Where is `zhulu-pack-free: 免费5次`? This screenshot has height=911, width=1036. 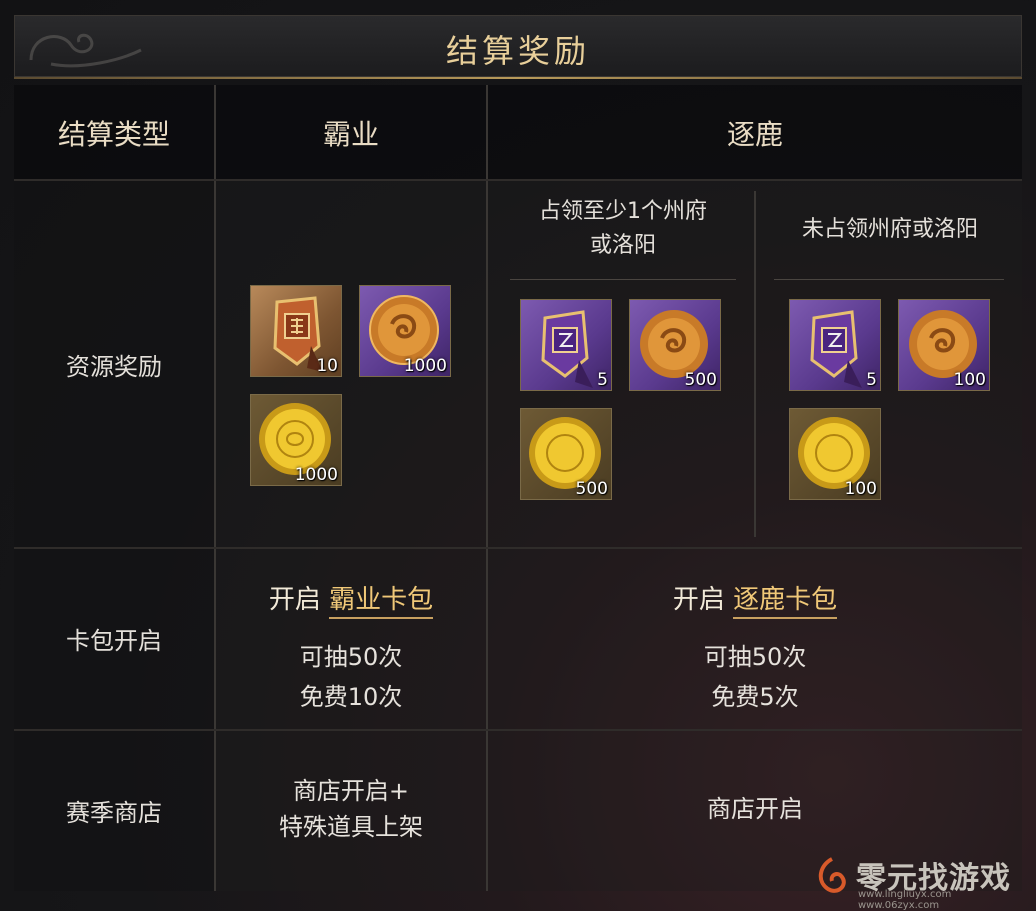
zhulu-pack-free: 免费5次 is located at coordinates (755, 697).